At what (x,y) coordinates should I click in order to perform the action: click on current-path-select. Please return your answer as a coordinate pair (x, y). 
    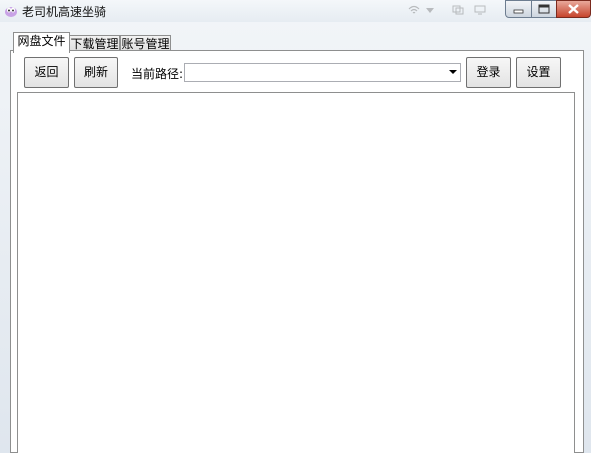
    Looking at the image, I should click on (322, 72).